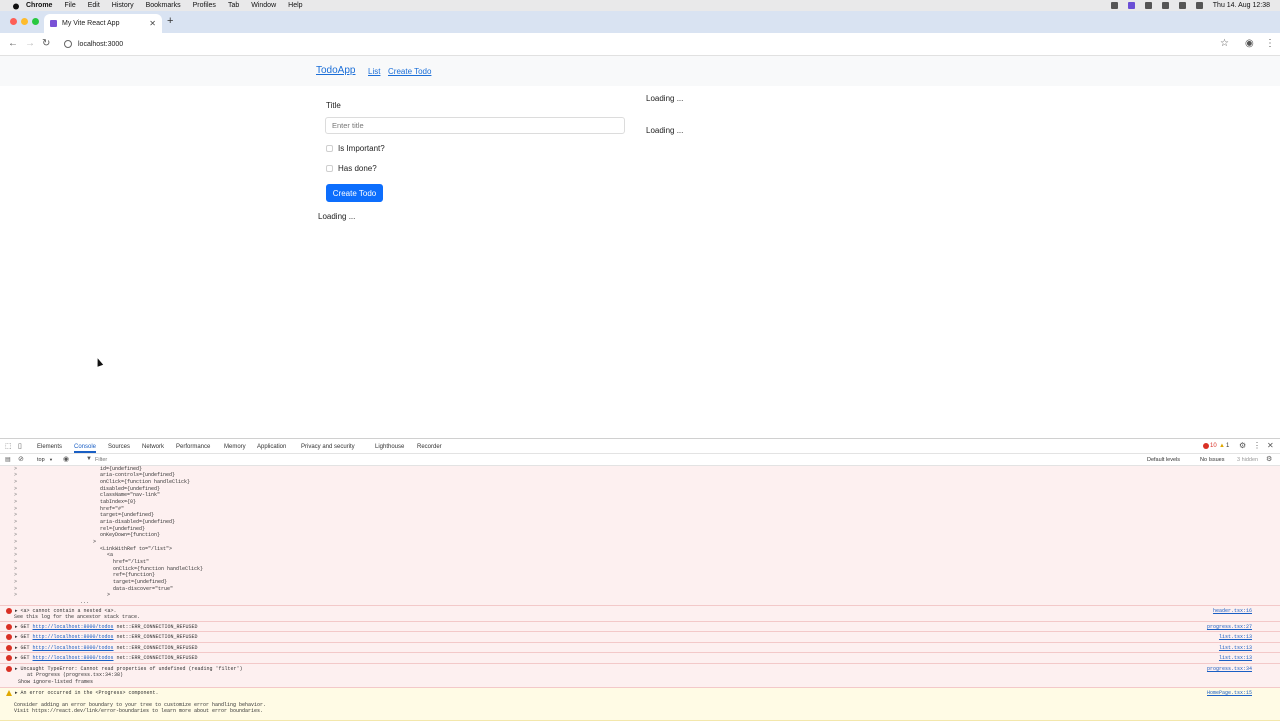 Image resolution: width=1280 pixels, height=721 pixels. What do you see at coordinates (170, 21) in the screenshot?
I see `new-tab-icon: +` at bounding box center [170, 21].